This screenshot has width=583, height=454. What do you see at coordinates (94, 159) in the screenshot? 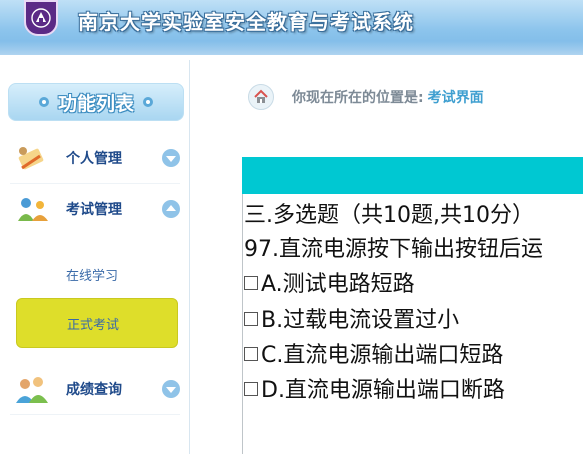
I see `sidebar-item-label: 个人管理` at bounding box center [94, 159].